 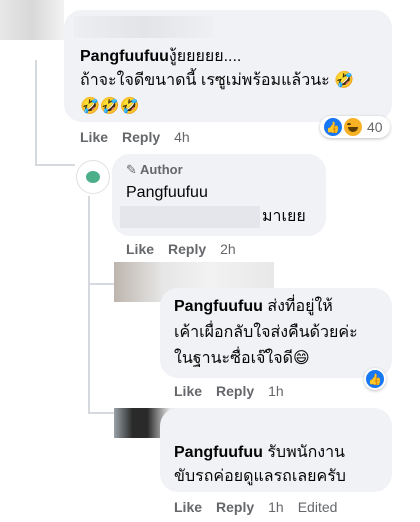 I want to click on page-avatar, so click(x=93, y=177).